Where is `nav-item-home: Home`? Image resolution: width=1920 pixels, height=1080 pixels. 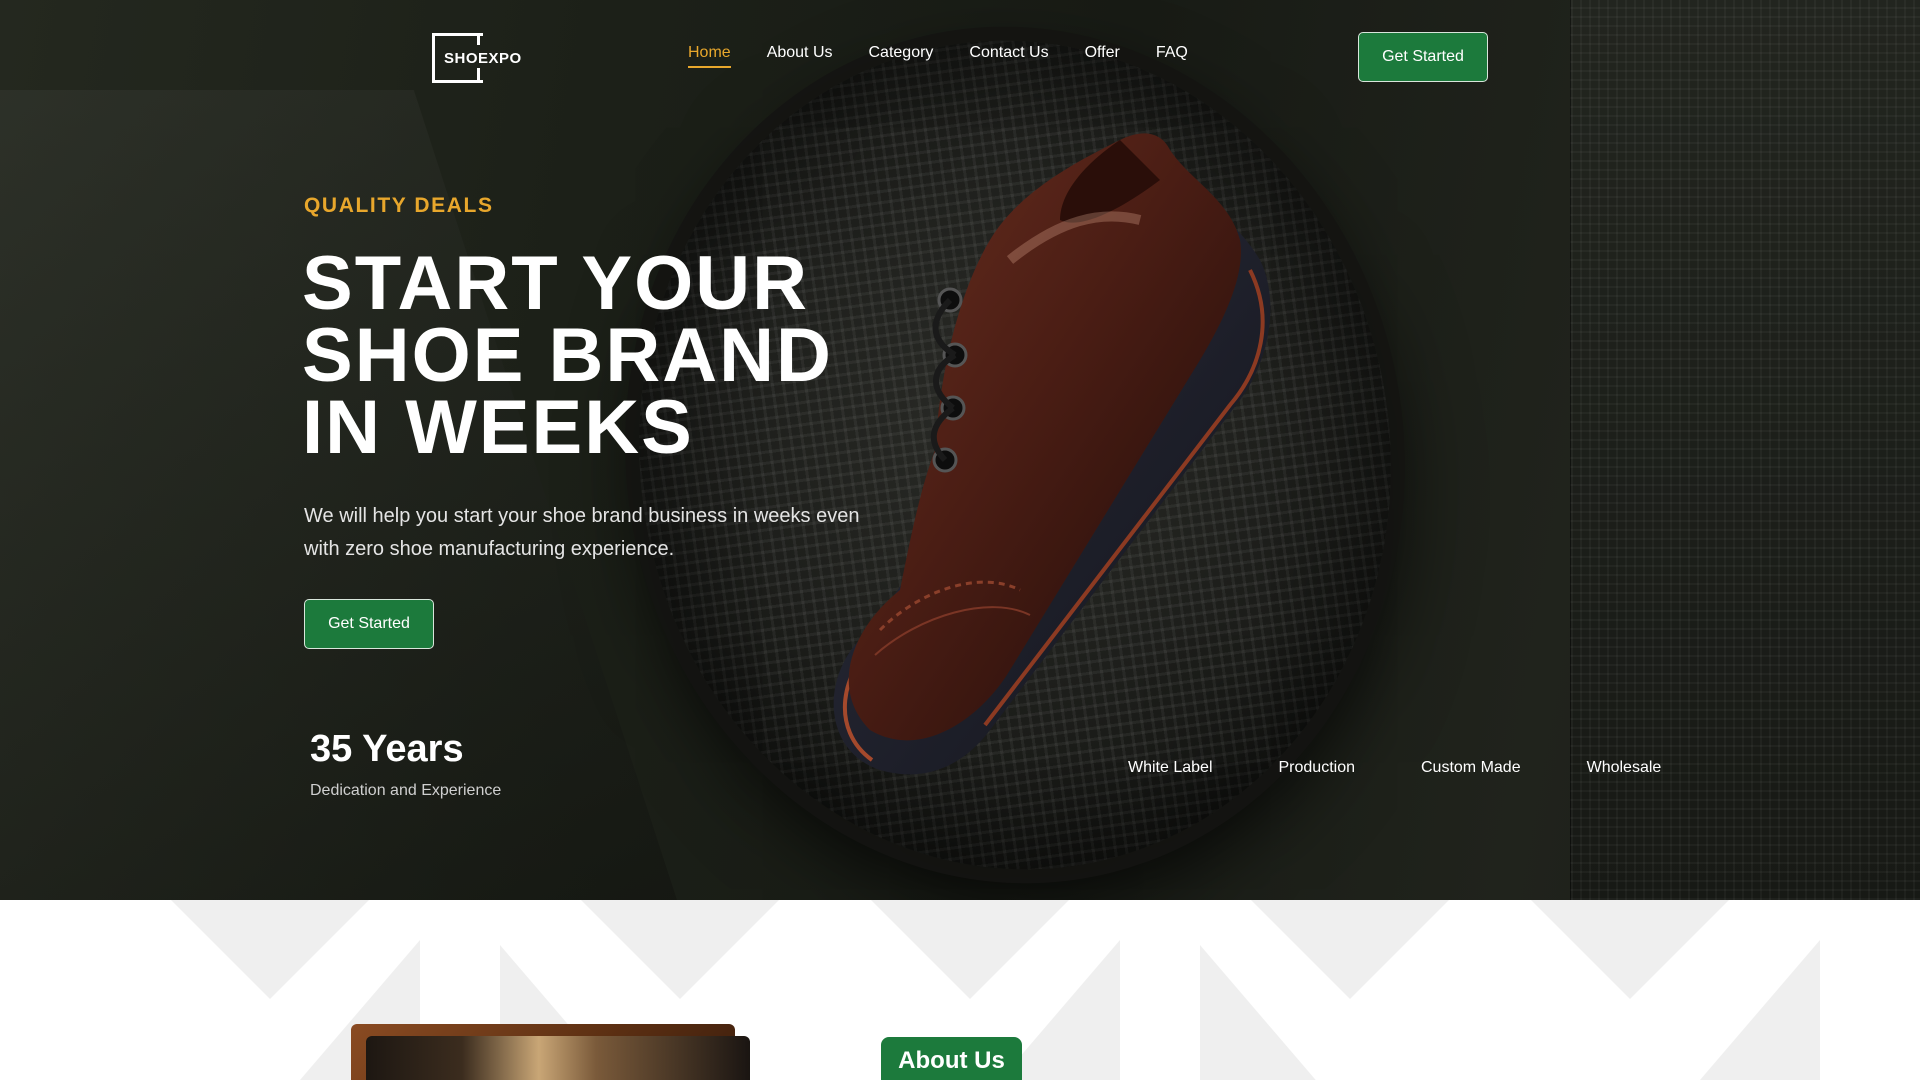 nav-item-home: Home is located at coordinates (709, 56).